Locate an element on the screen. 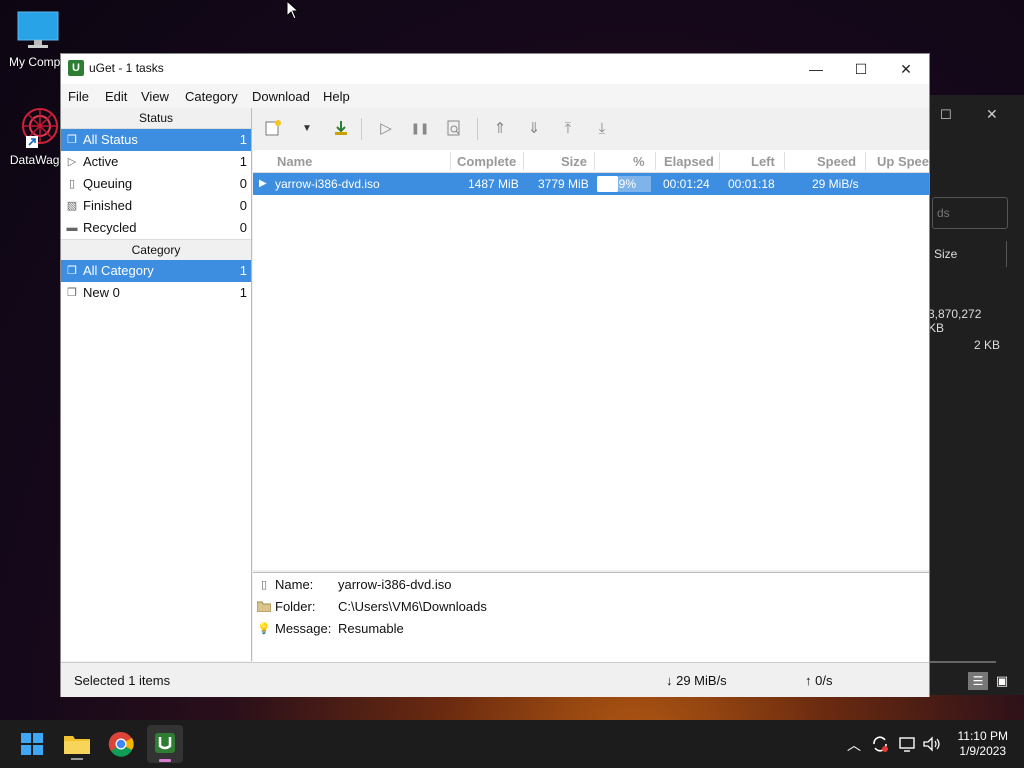 The image size is (1024, 768). sidebar-item-label: Active is located at coordinates (101, 161).